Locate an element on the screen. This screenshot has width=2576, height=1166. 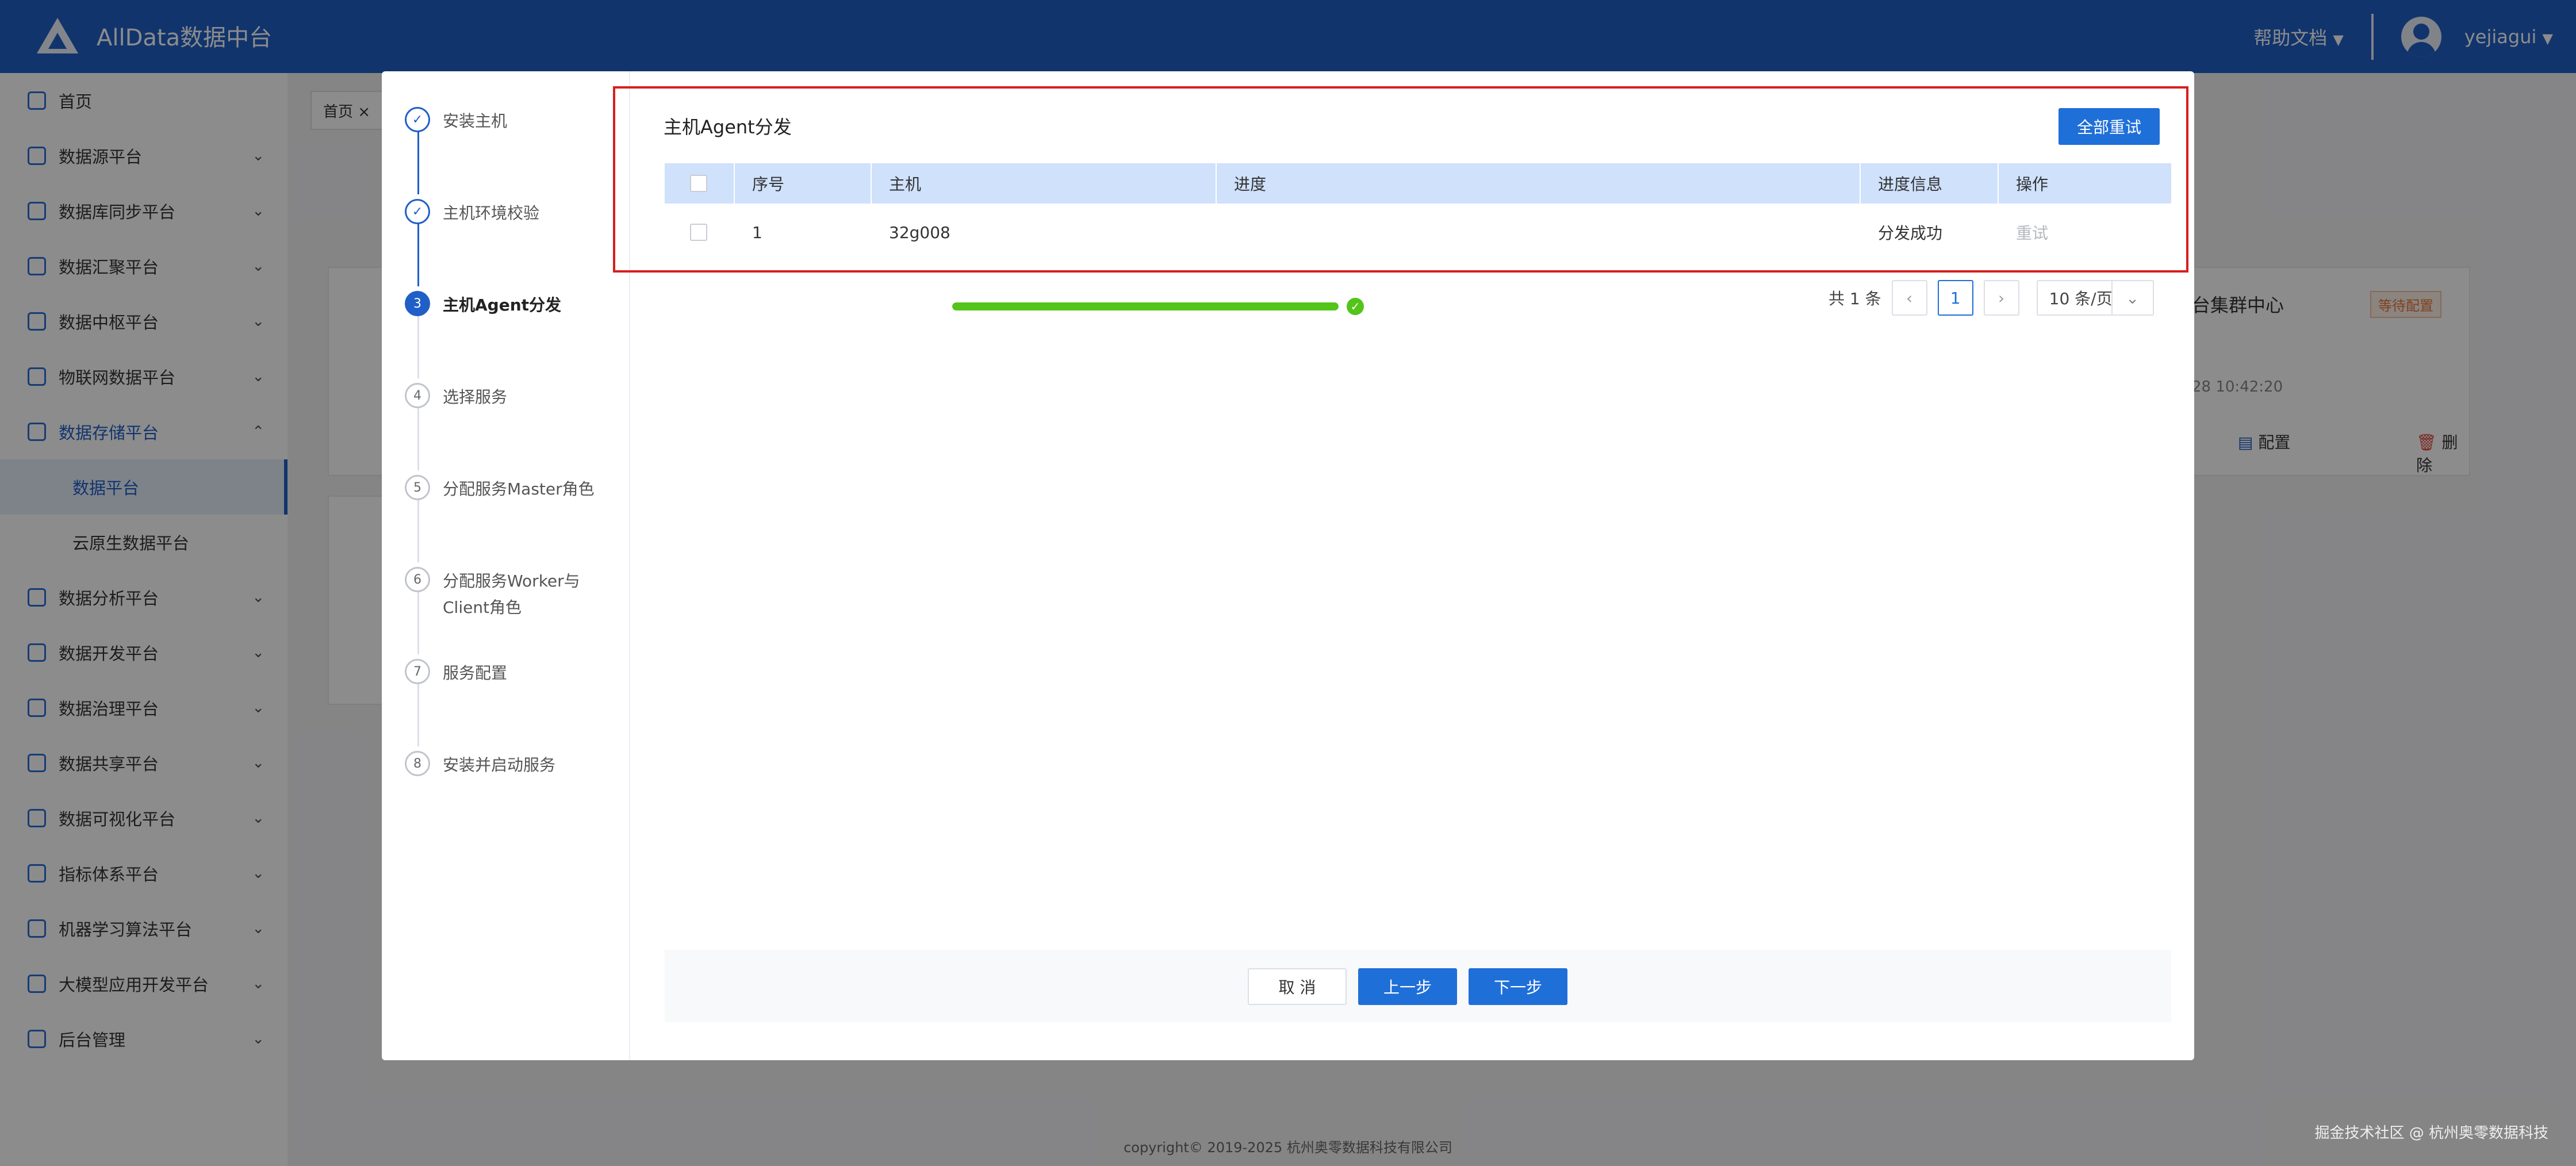
chevron-down-icon: ⌄ is located at coordinates (2132, 297).